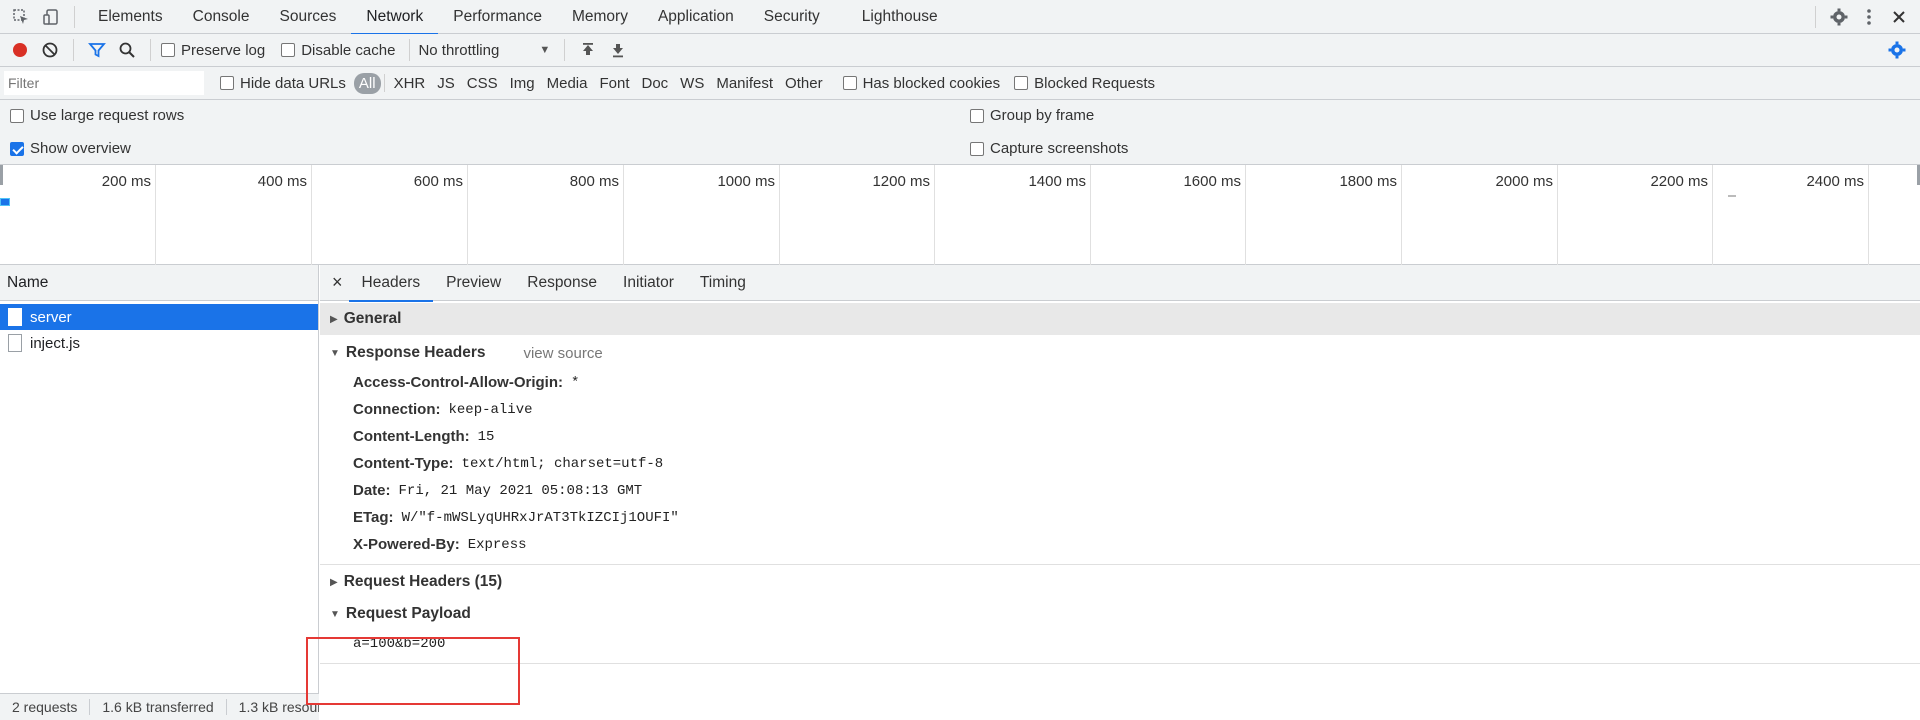 The height and width of the screenshot is (720, 1920). Describe the element at coordinates (21, 17) in the screenshot. I see `inspect-element-icon` at that location.